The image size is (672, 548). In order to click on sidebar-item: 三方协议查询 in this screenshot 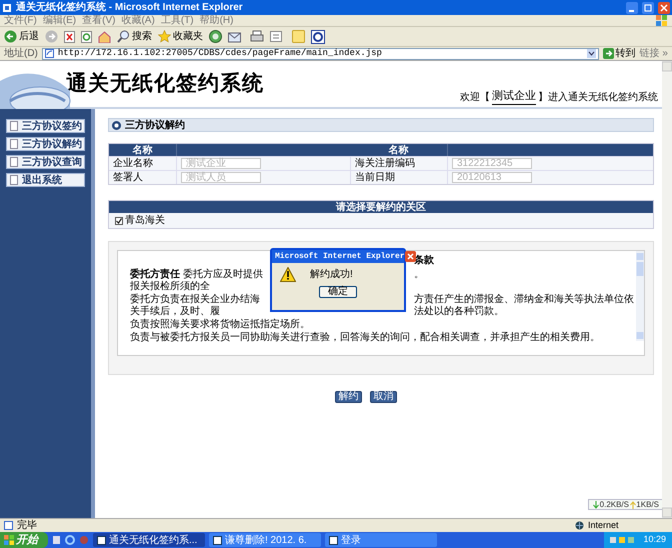, I will do `click(45, 162)`.